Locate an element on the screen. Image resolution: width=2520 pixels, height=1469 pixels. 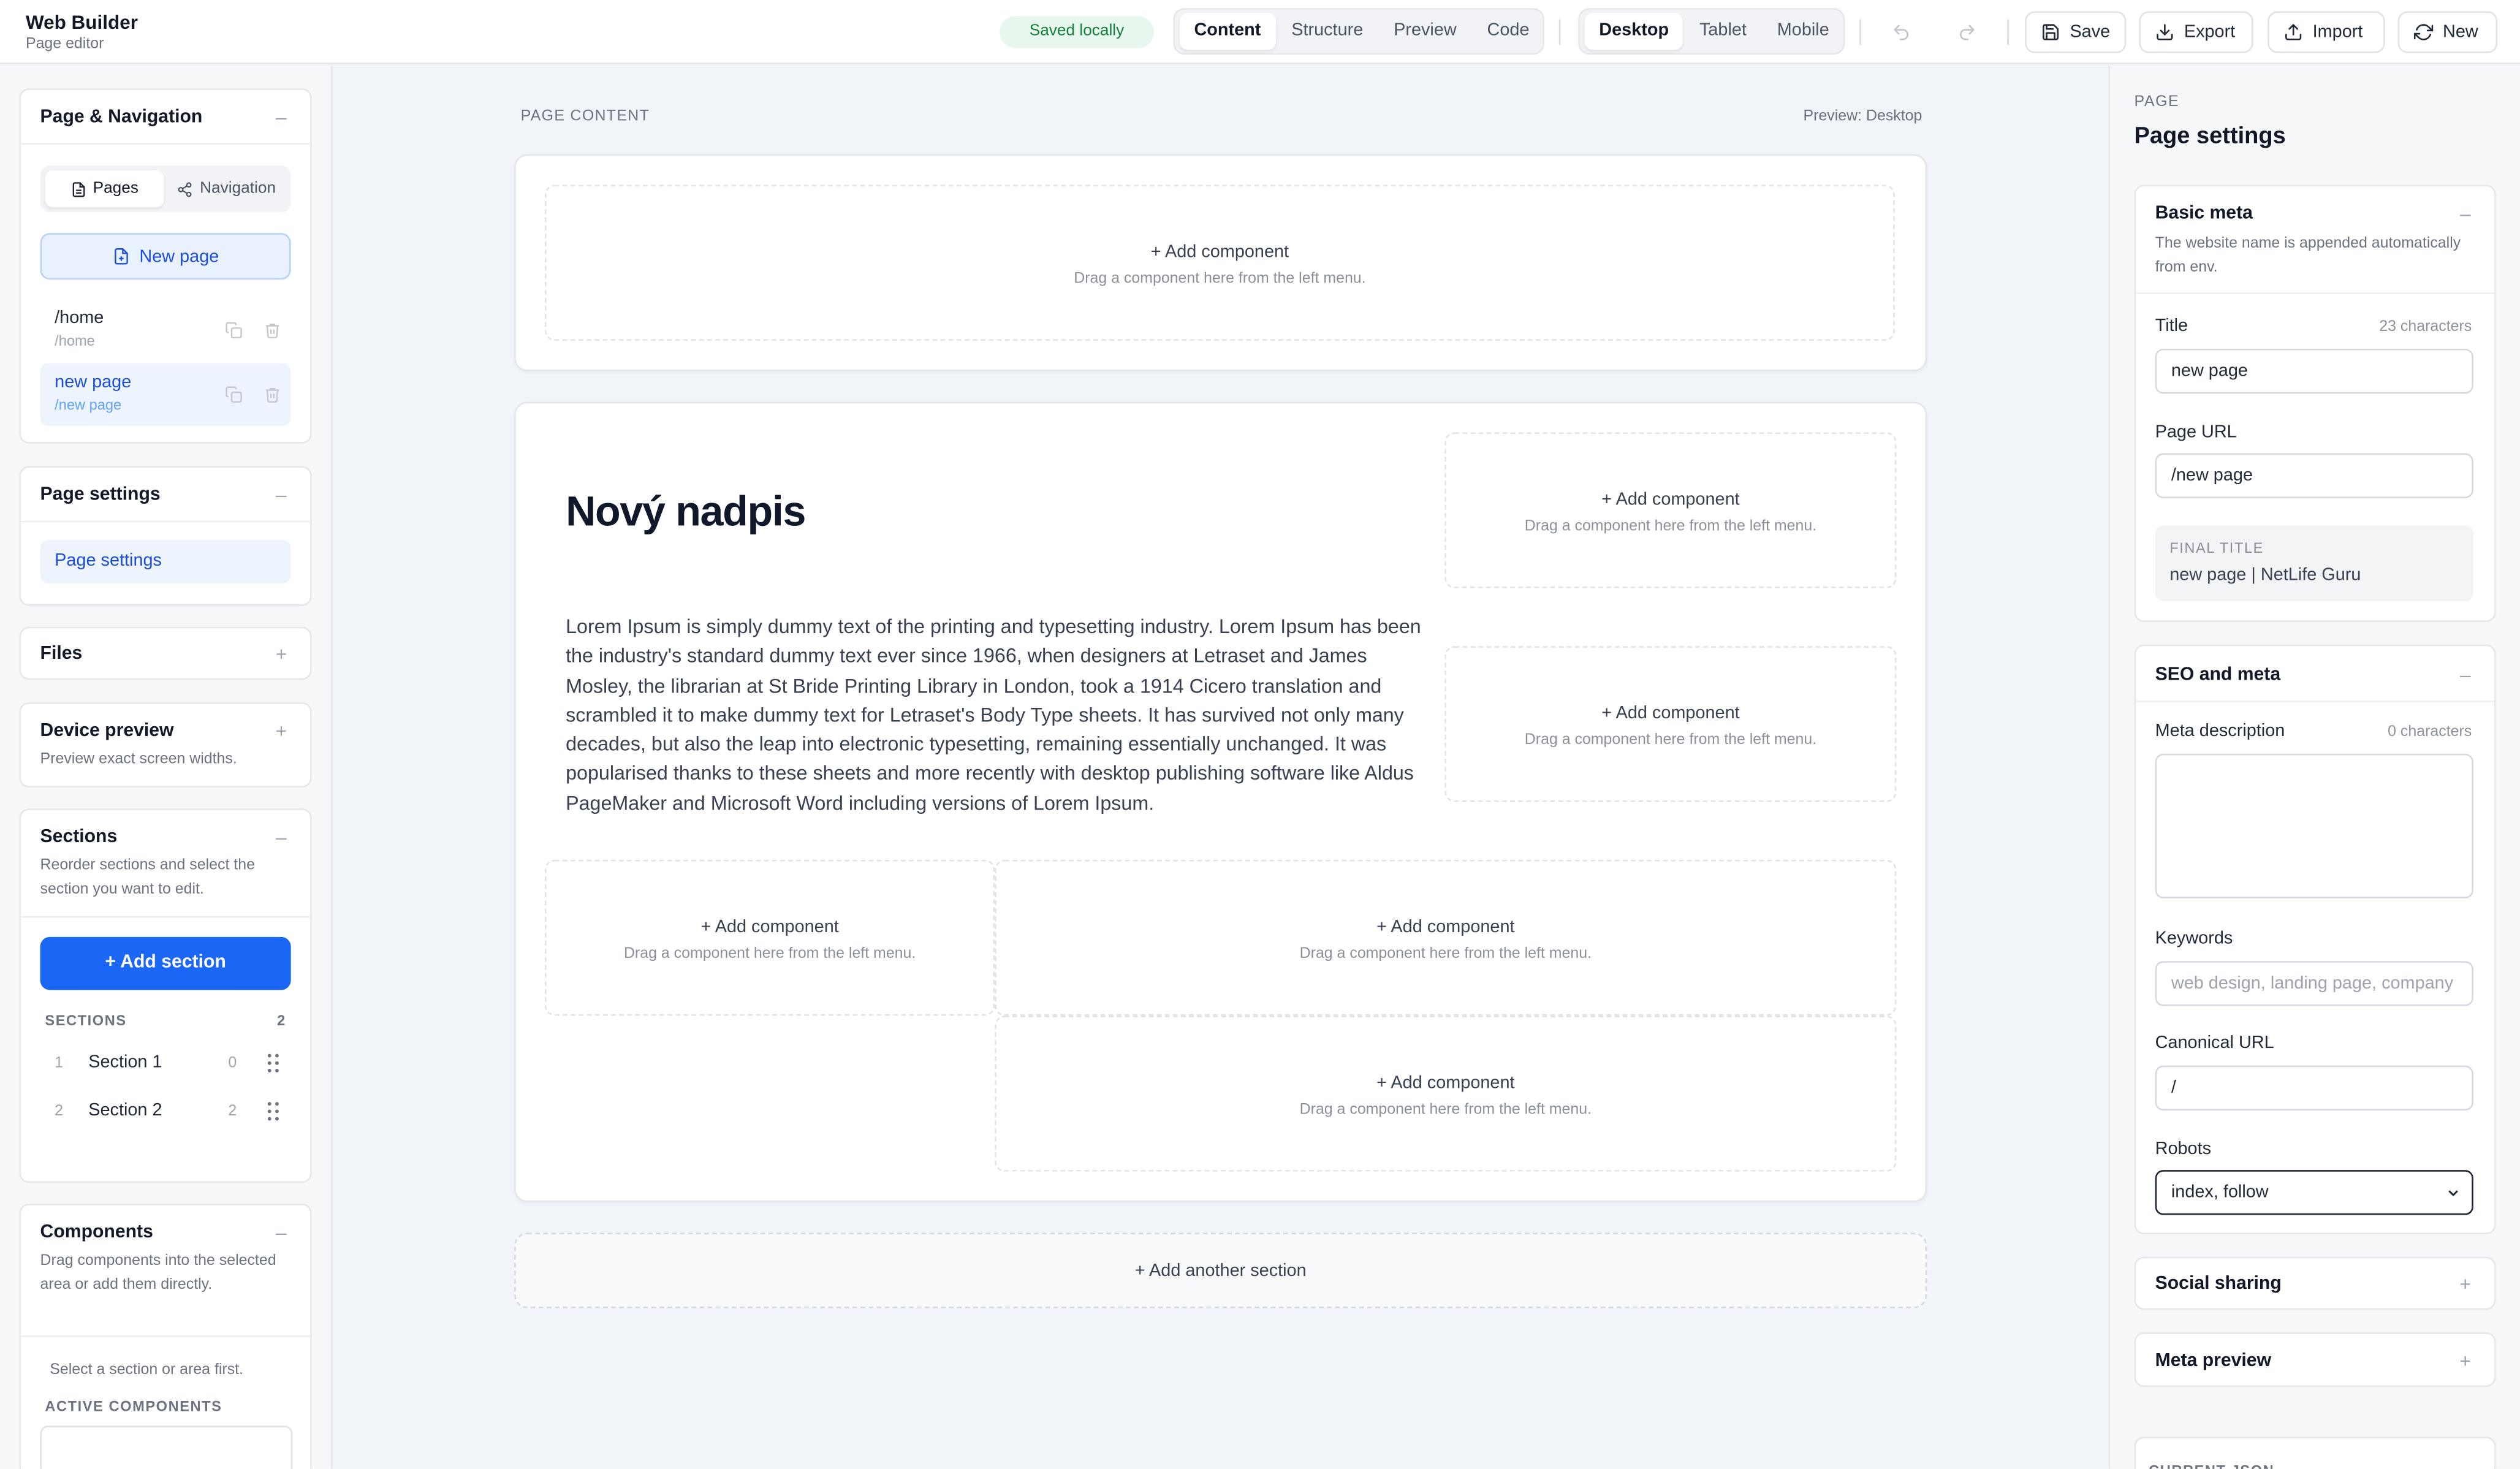
heading-component: Nový nadpis is located at coordinates (686, 512).